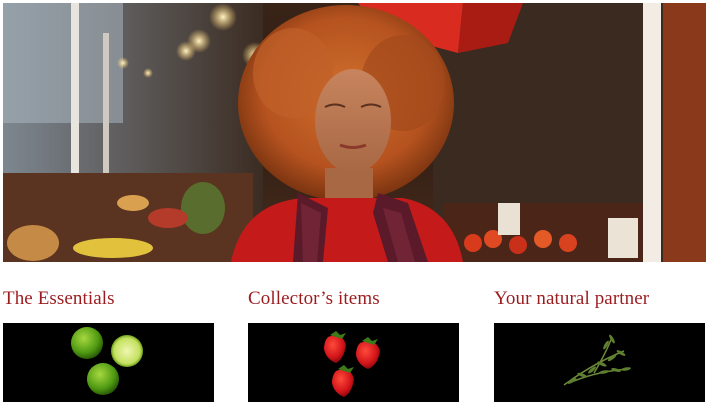  I want to click on limes-illustration, so click(107, 361).